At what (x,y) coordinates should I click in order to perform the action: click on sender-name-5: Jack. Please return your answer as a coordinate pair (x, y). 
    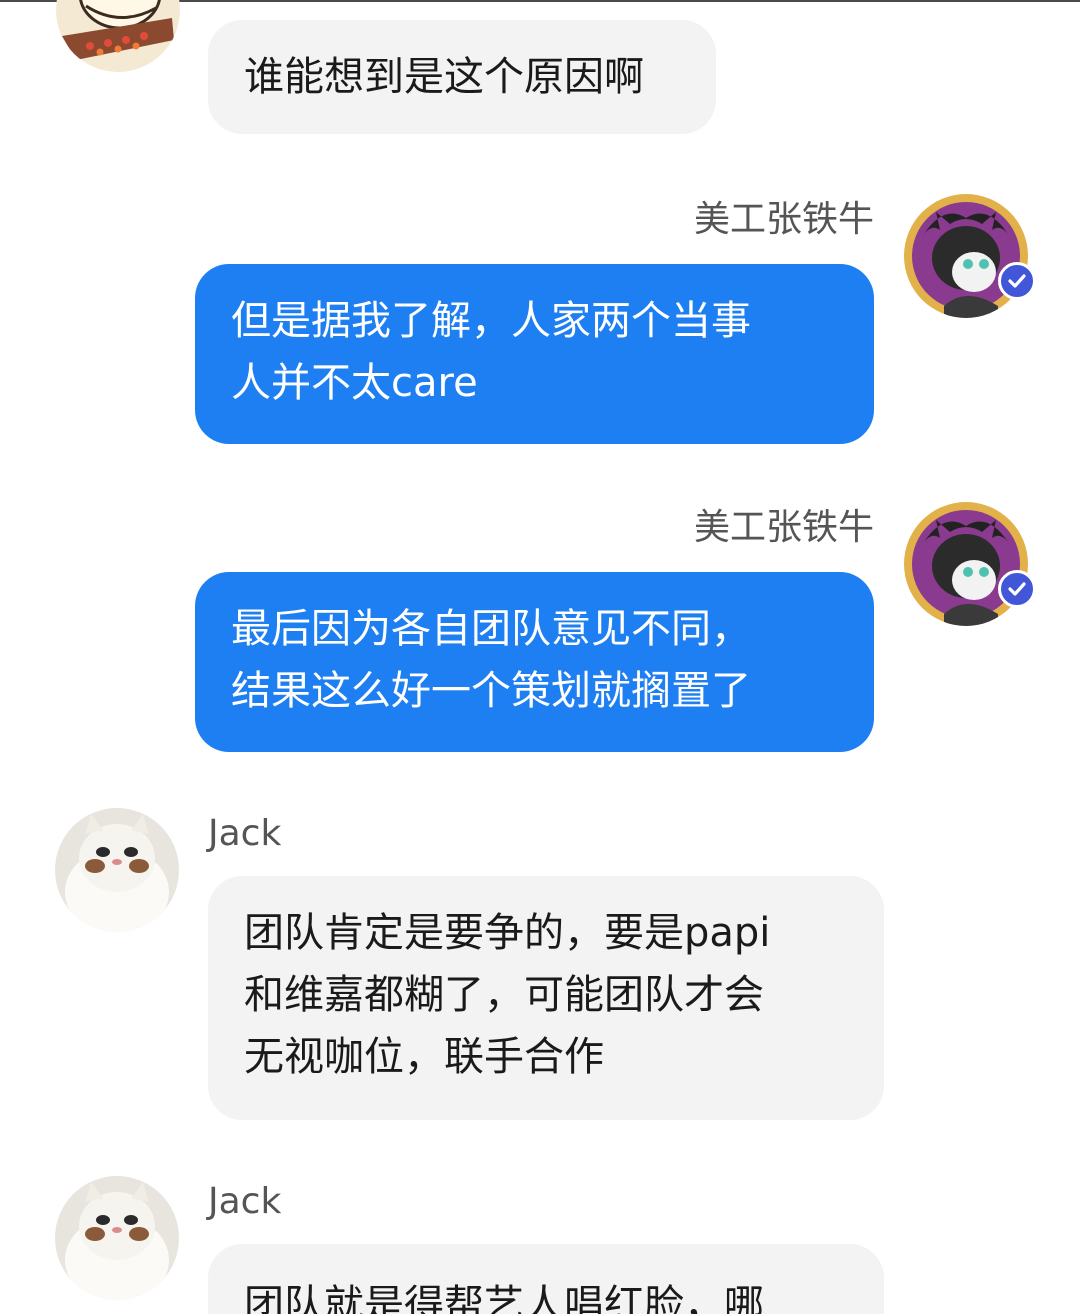
    Looking at the image, I should click on (245, 1201).